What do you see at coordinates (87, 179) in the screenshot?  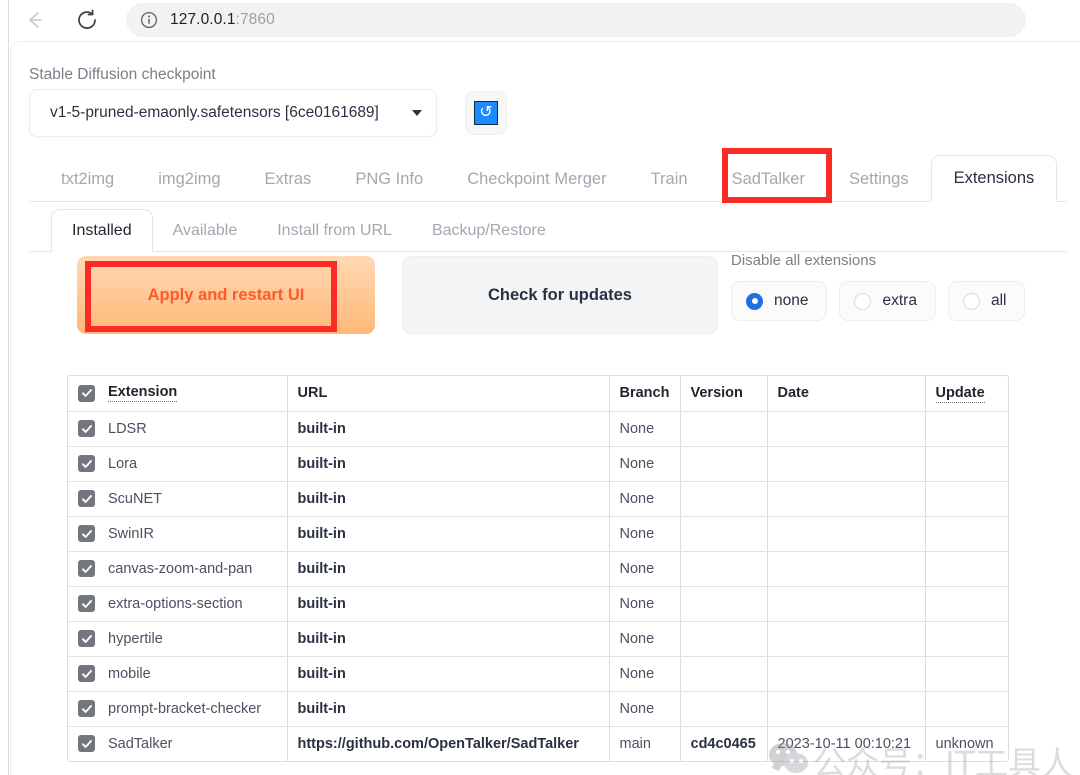 I see `tab-txt2img: txt2img` at bounding box center [87, 179].